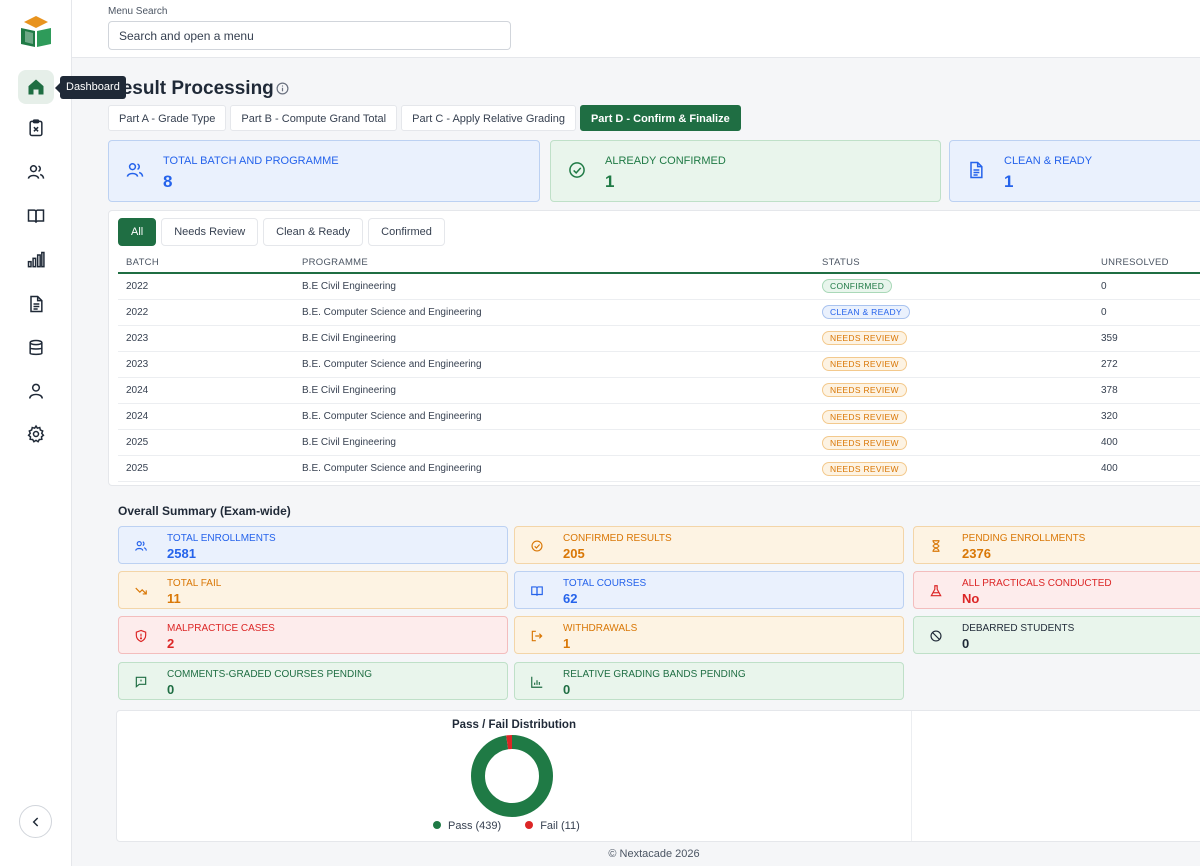 This screenshot has width=1200, height=866. I want to click on sidebar-item-dashboard, so click(36, 87).